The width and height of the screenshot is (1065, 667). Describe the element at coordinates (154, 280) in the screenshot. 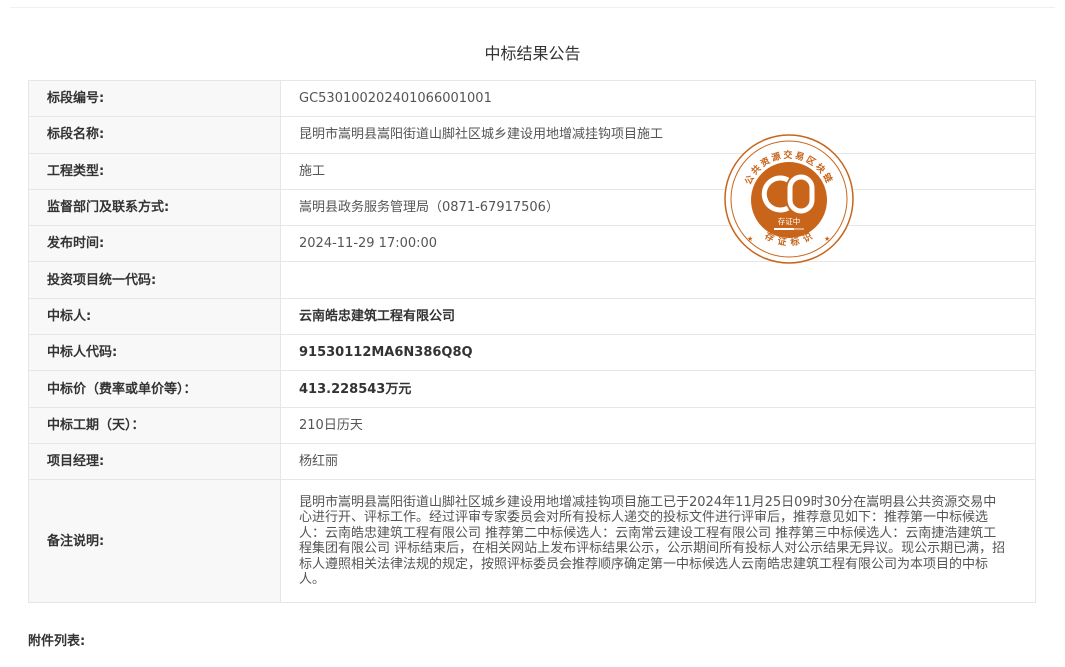

I see `row-label-investment-code: 投资项目统一代码:` at that location.